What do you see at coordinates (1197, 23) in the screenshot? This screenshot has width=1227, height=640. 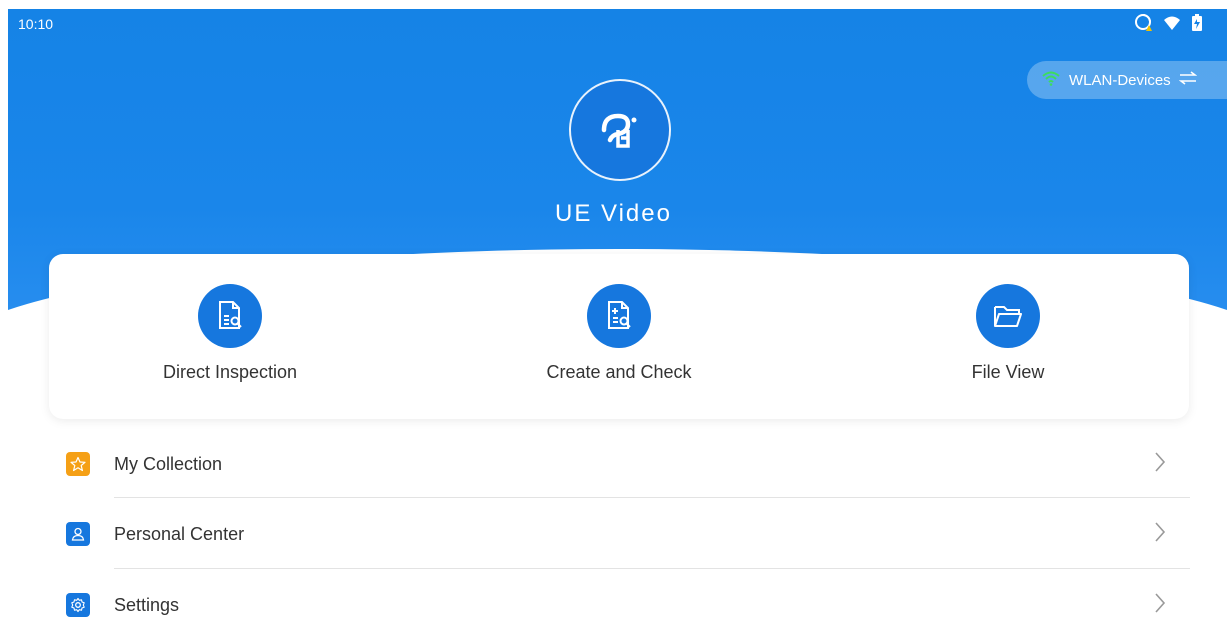 I see `battery-charging-icon` at bounding box center [1197, 23].